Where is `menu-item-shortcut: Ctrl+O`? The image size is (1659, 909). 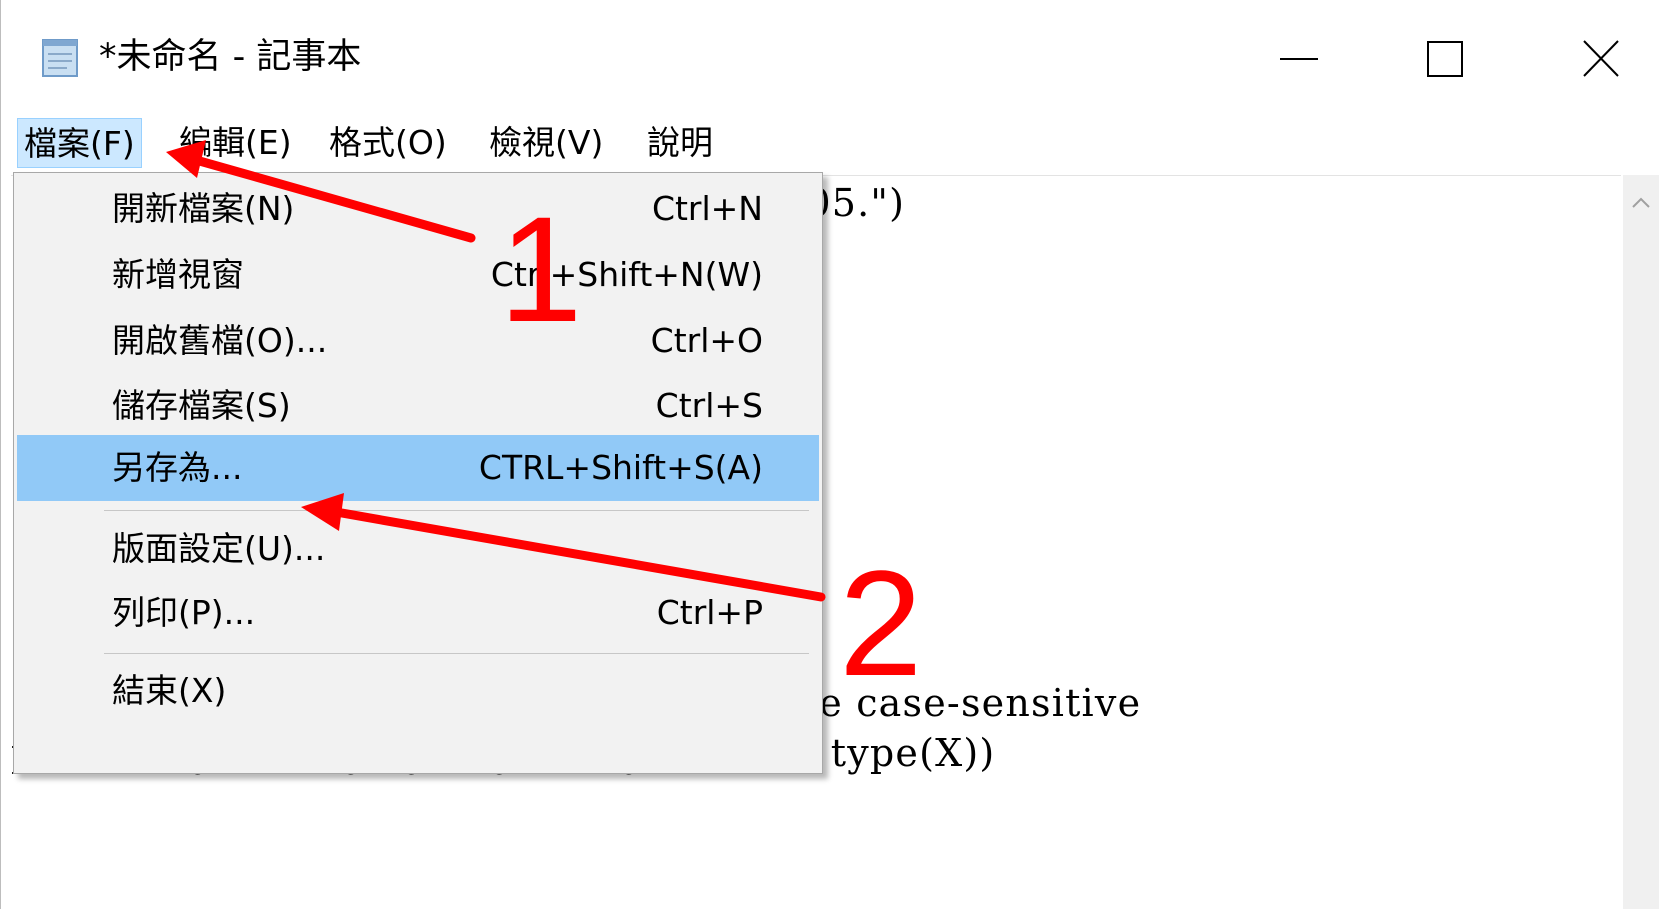 menu-item-shortcut: Ctrl+O is located at coordinates (706, 340).